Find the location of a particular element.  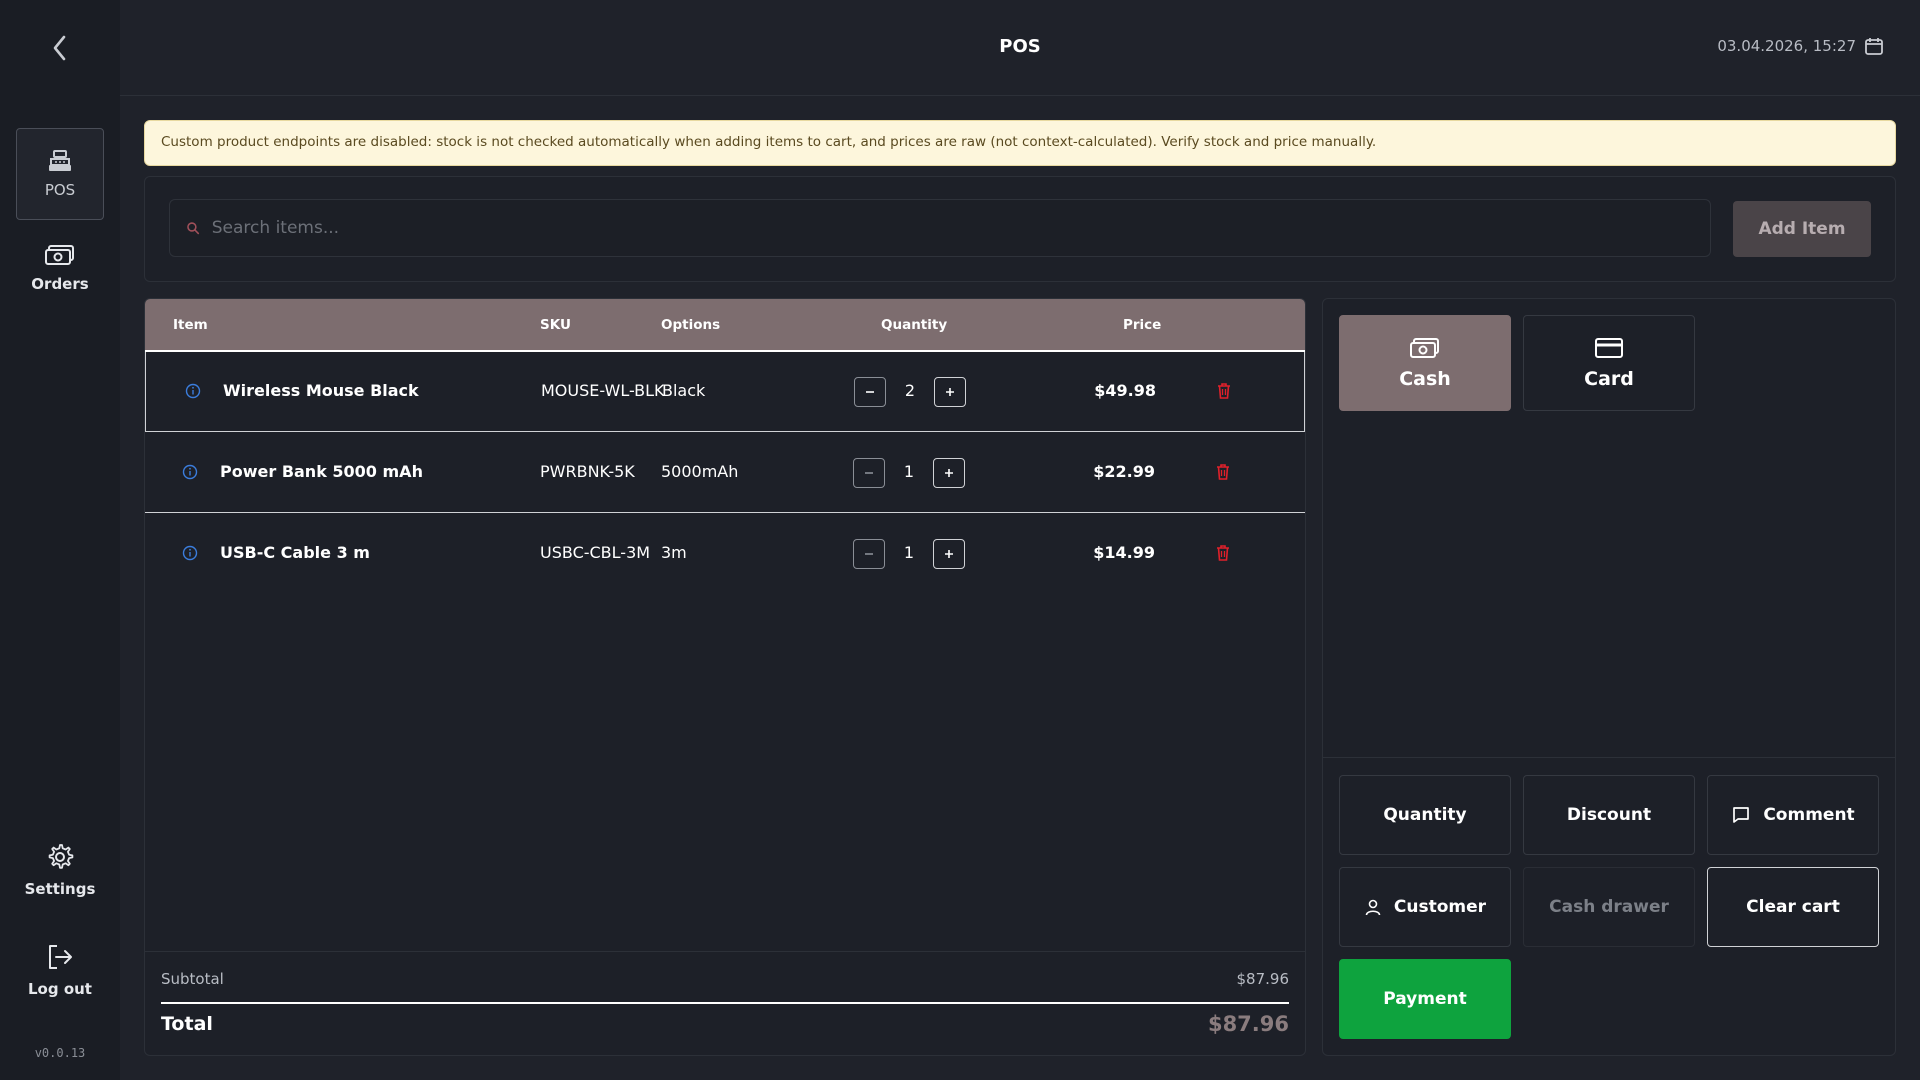

page-title: POS is located at coordinates (1020, 46).